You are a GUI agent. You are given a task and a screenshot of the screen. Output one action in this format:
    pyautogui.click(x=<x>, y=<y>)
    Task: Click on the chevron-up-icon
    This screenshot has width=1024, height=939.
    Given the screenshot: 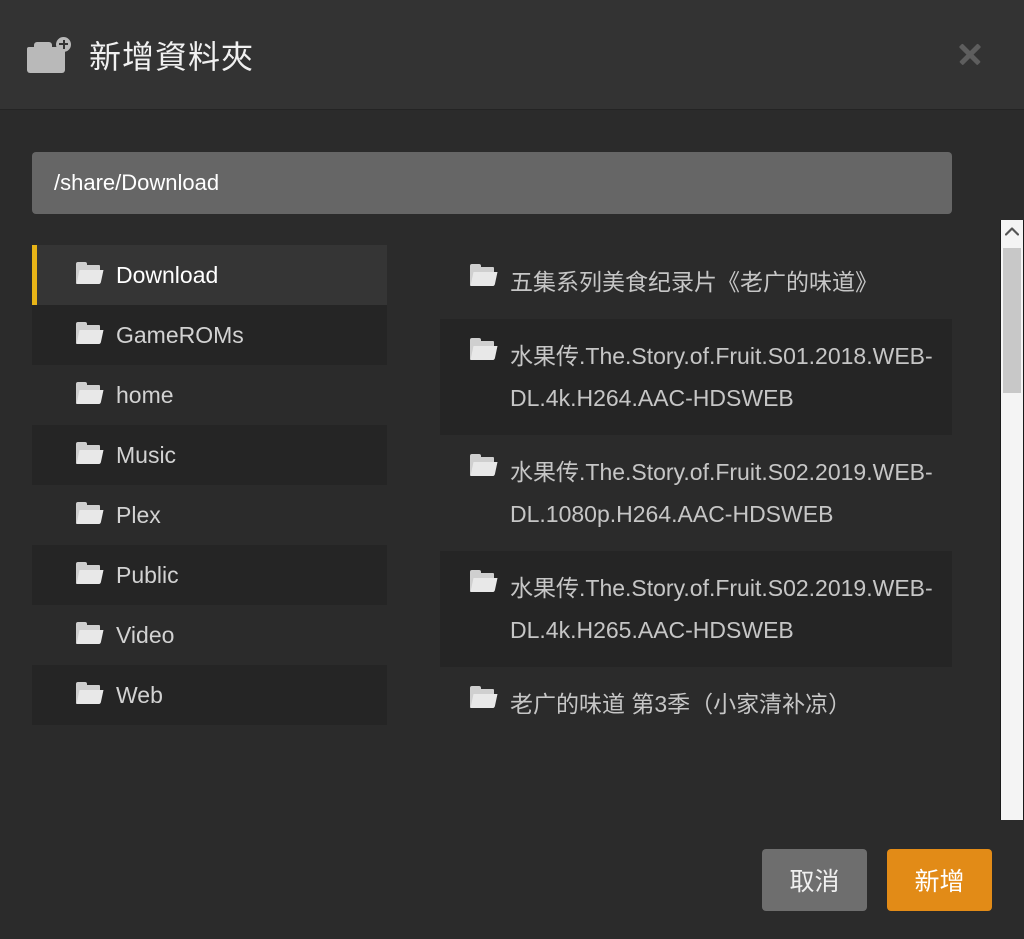 What is the action you would take?
    pyautogui.click(x=1012, y=231)
    